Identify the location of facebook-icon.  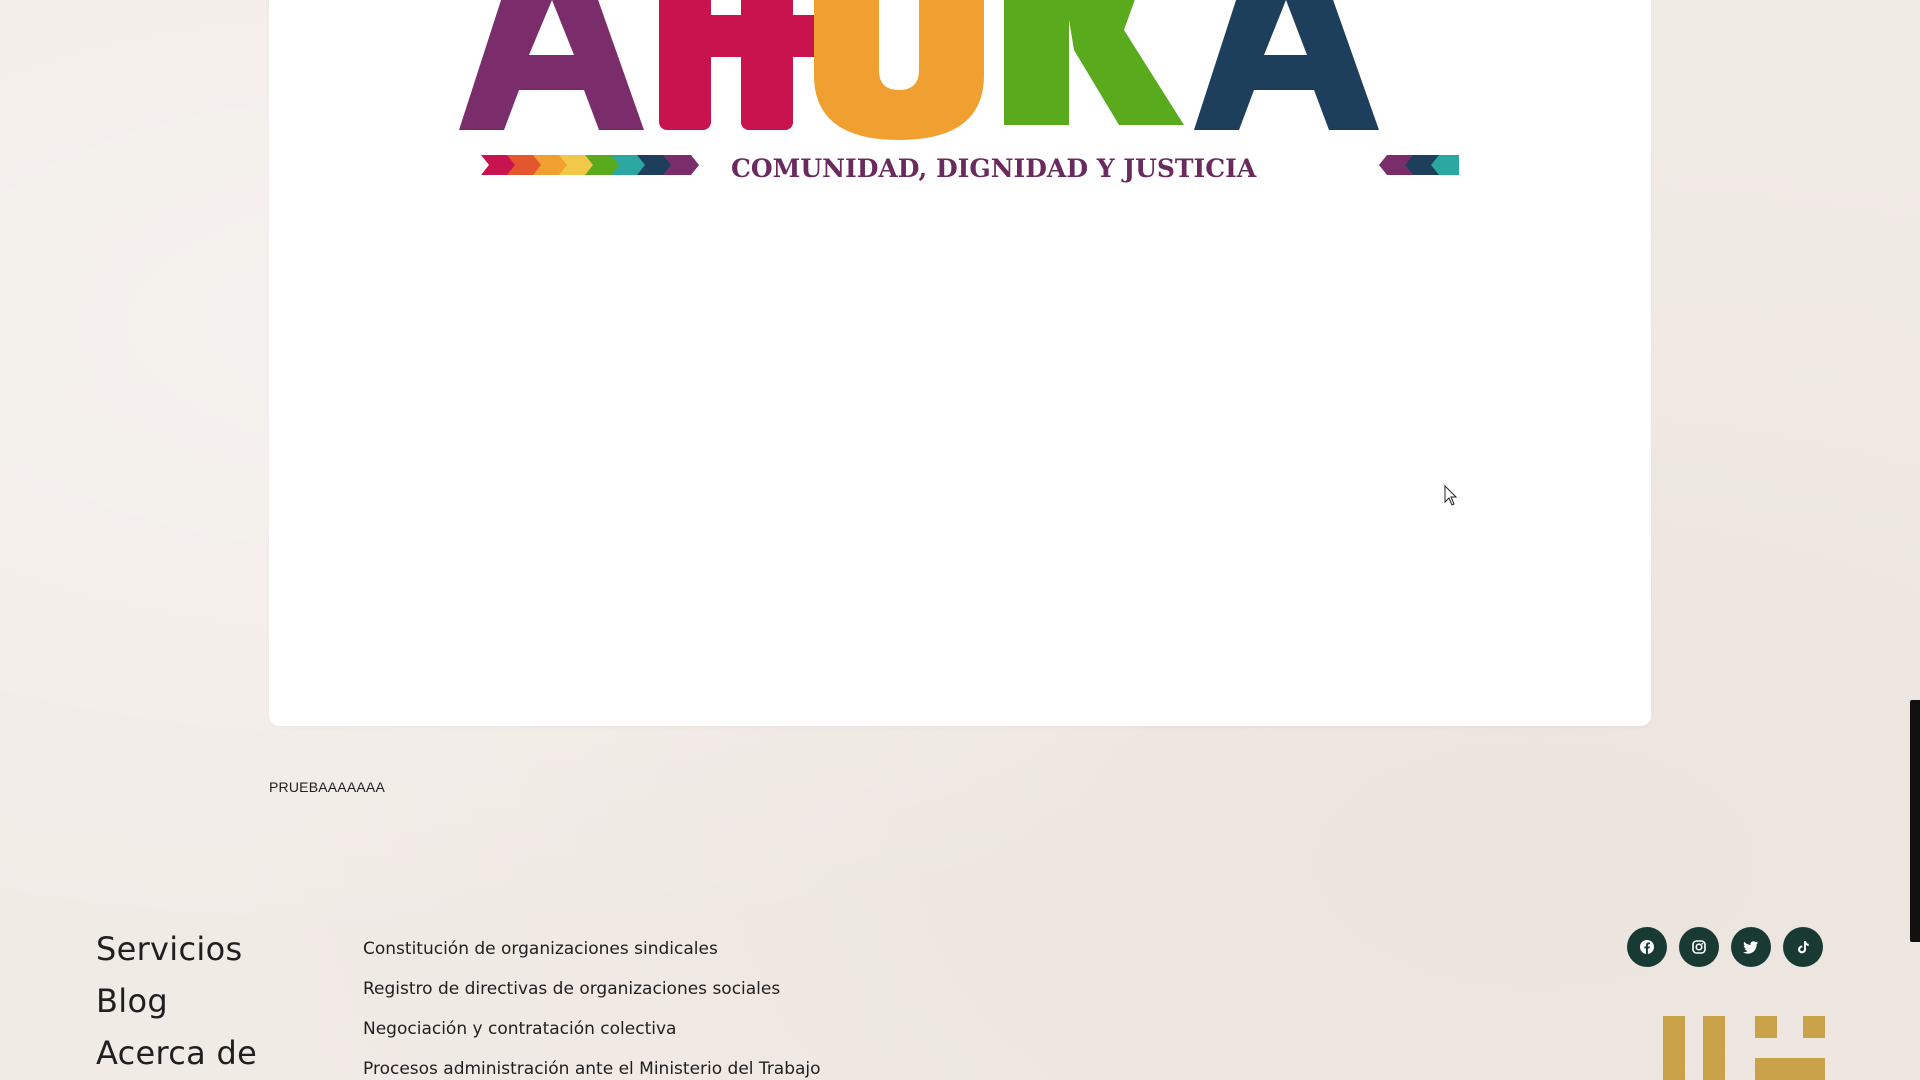
(1647, 947).